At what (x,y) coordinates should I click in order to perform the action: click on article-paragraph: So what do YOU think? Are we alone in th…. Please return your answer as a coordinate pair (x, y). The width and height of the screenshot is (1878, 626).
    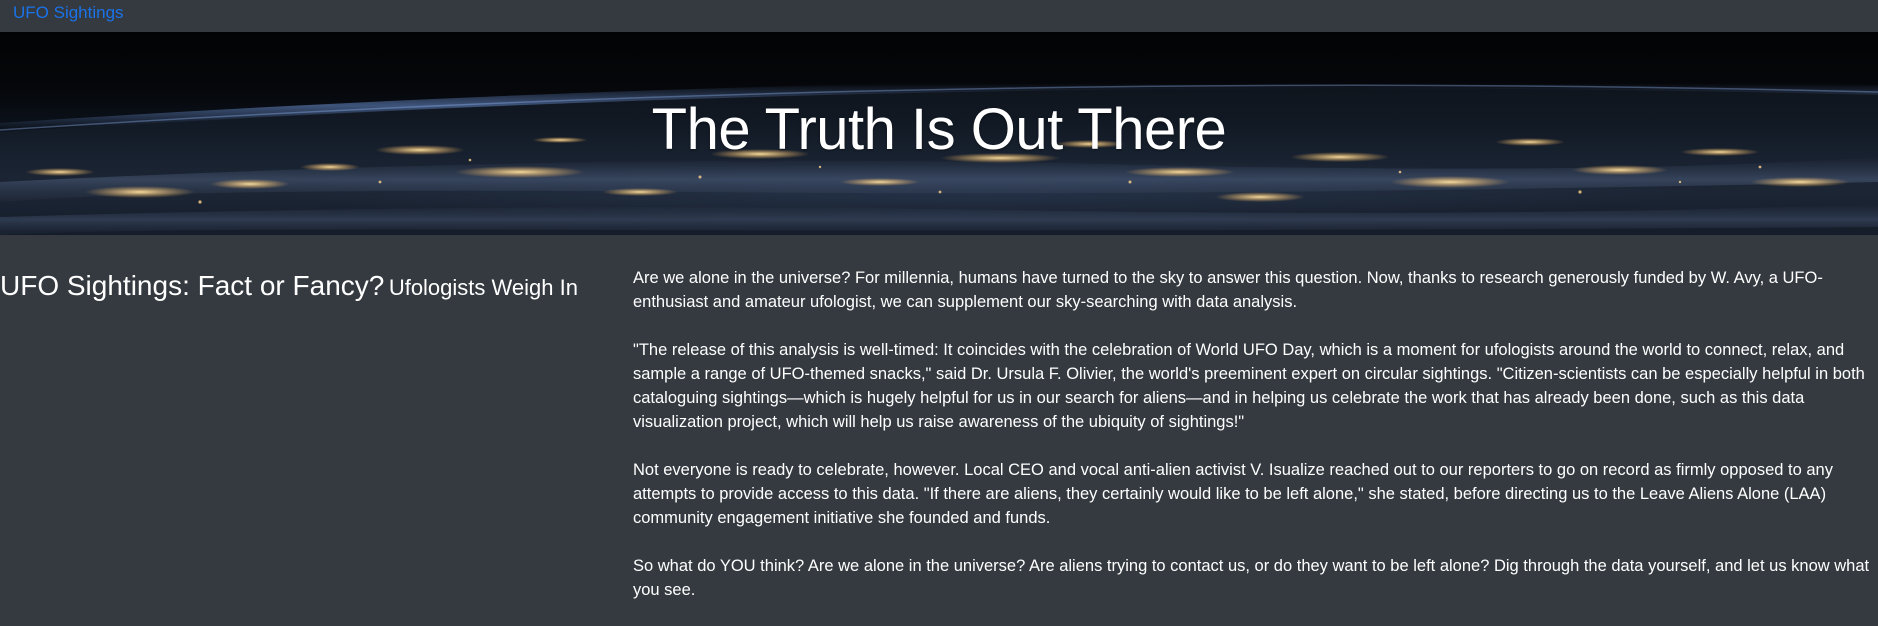
    Looking at the image, I should click on (1251, 578).